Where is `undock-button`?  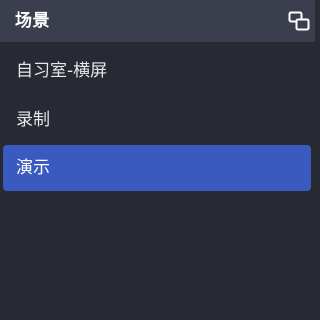 undock-button is located at coordinates (299, 21).